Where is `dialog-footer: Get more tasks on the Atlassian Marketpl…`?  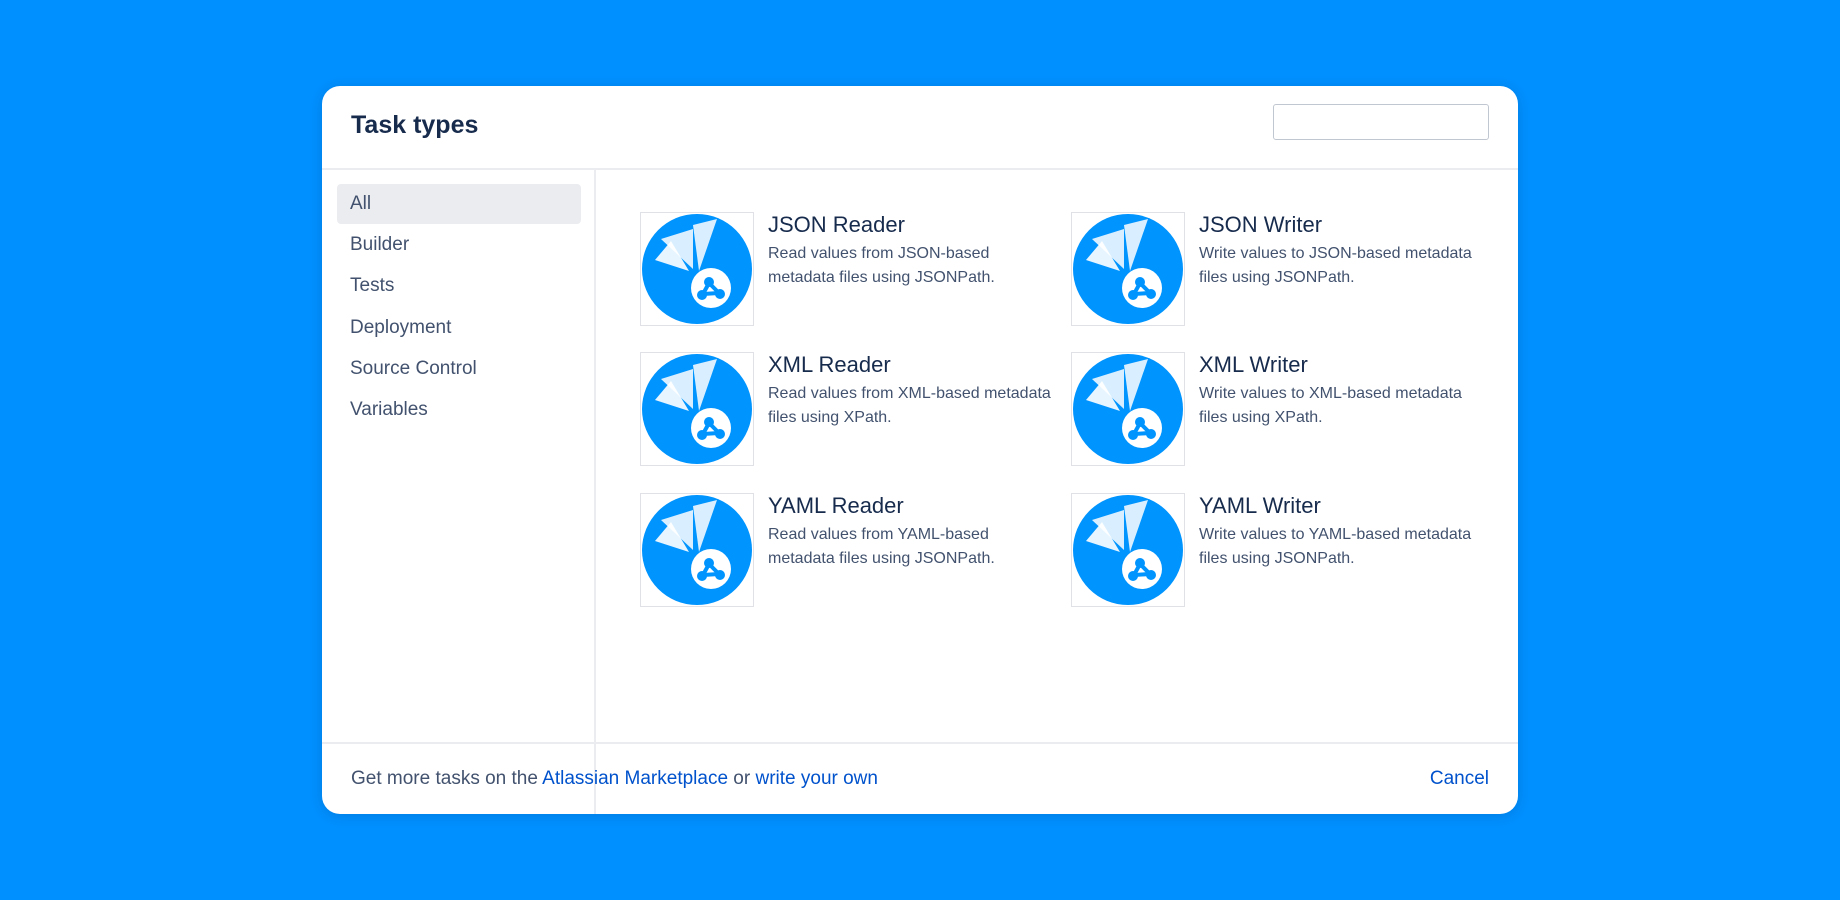
dialog-footer: Get more tasks on the Atlassian Marketpl… is located at coordinates (920, 778).